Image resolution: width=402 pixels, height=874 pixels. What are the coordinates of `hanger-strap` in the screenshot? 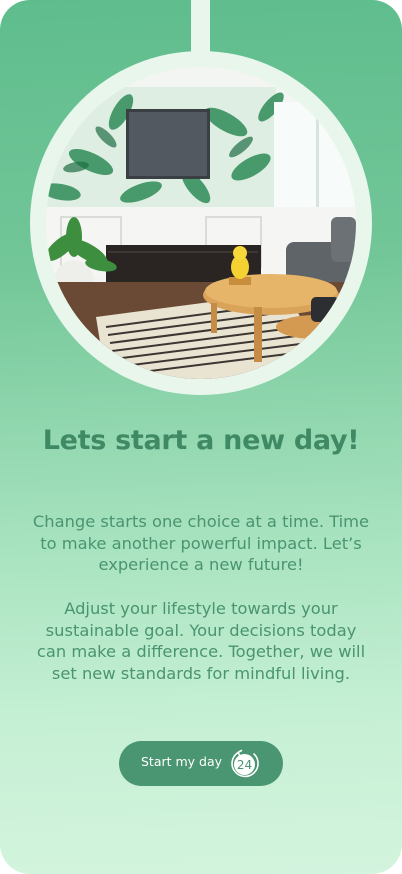 It's located at (200, 29).